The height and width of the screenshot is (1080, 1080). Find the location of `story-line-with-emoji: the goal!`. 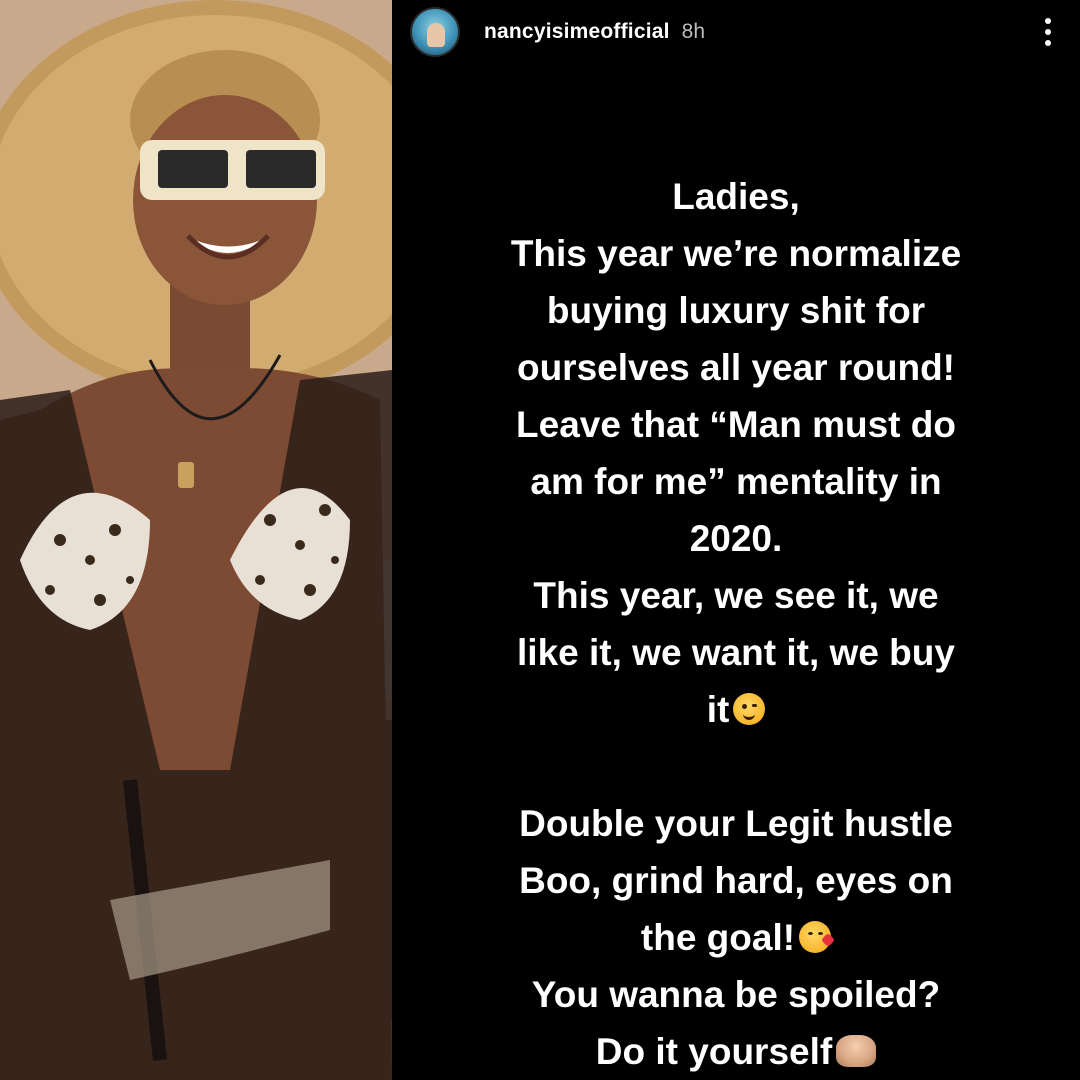

story-line-with-emoji: the goal! is located at coordinates (736, 937).